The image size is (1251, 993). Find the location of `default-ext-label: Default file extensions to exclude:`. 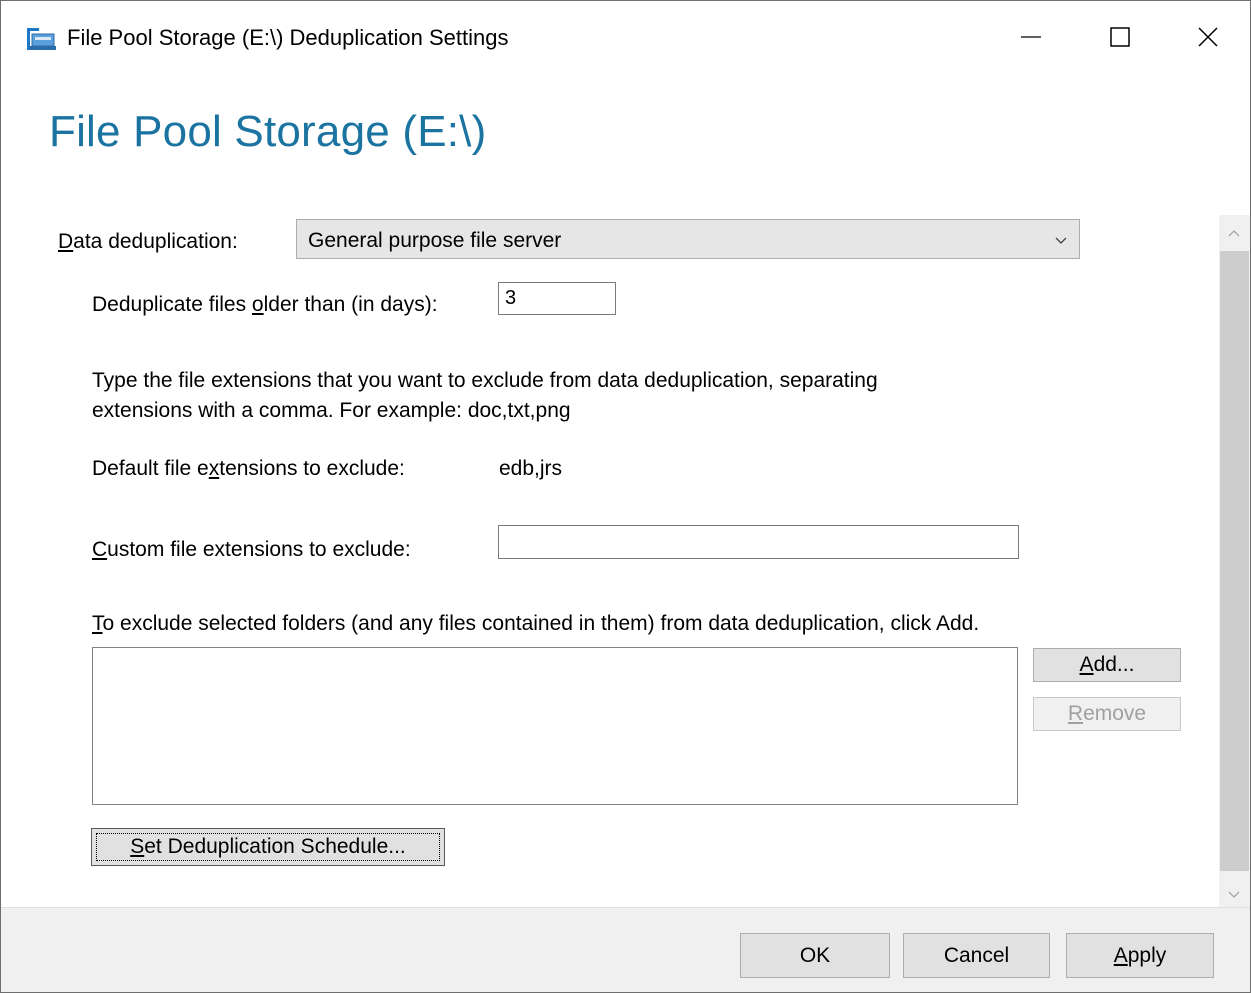

default-ext-label: Default file extensions to exclude: is located at coordinates (248, 468).